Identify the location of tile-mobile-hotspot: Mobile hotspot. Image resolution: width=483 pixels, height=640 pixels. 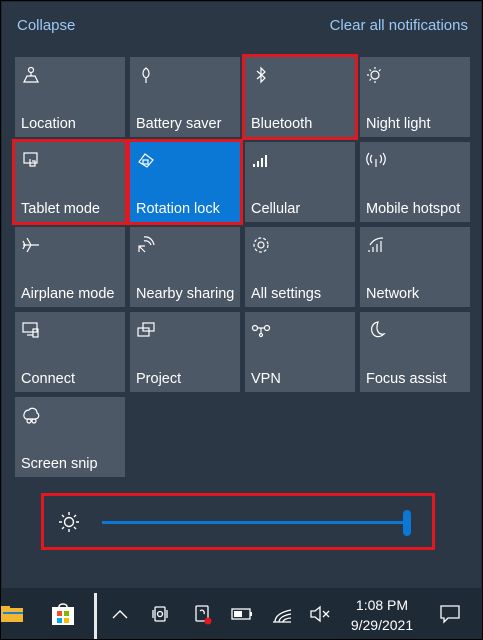
(415, 182).